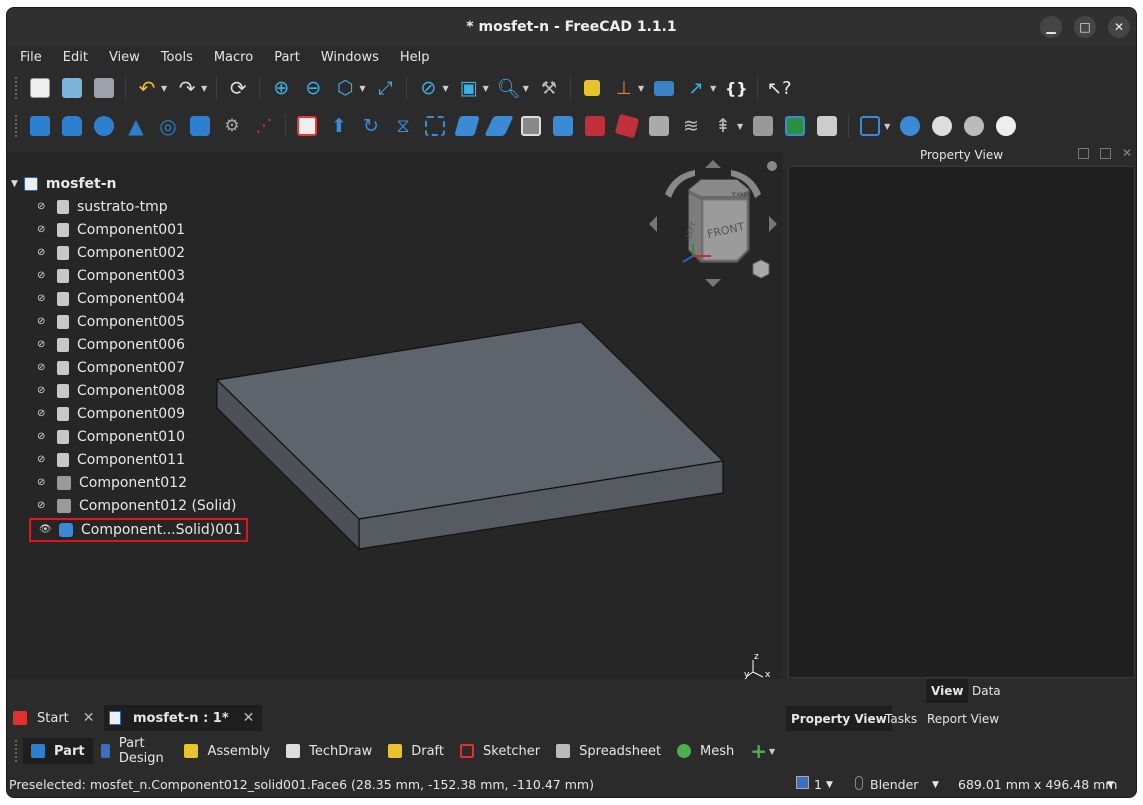  What do you see at coordinates (371, 126) in the screenshot?
I see `revolve-icon: ↻` at bounding box center [371, 126].